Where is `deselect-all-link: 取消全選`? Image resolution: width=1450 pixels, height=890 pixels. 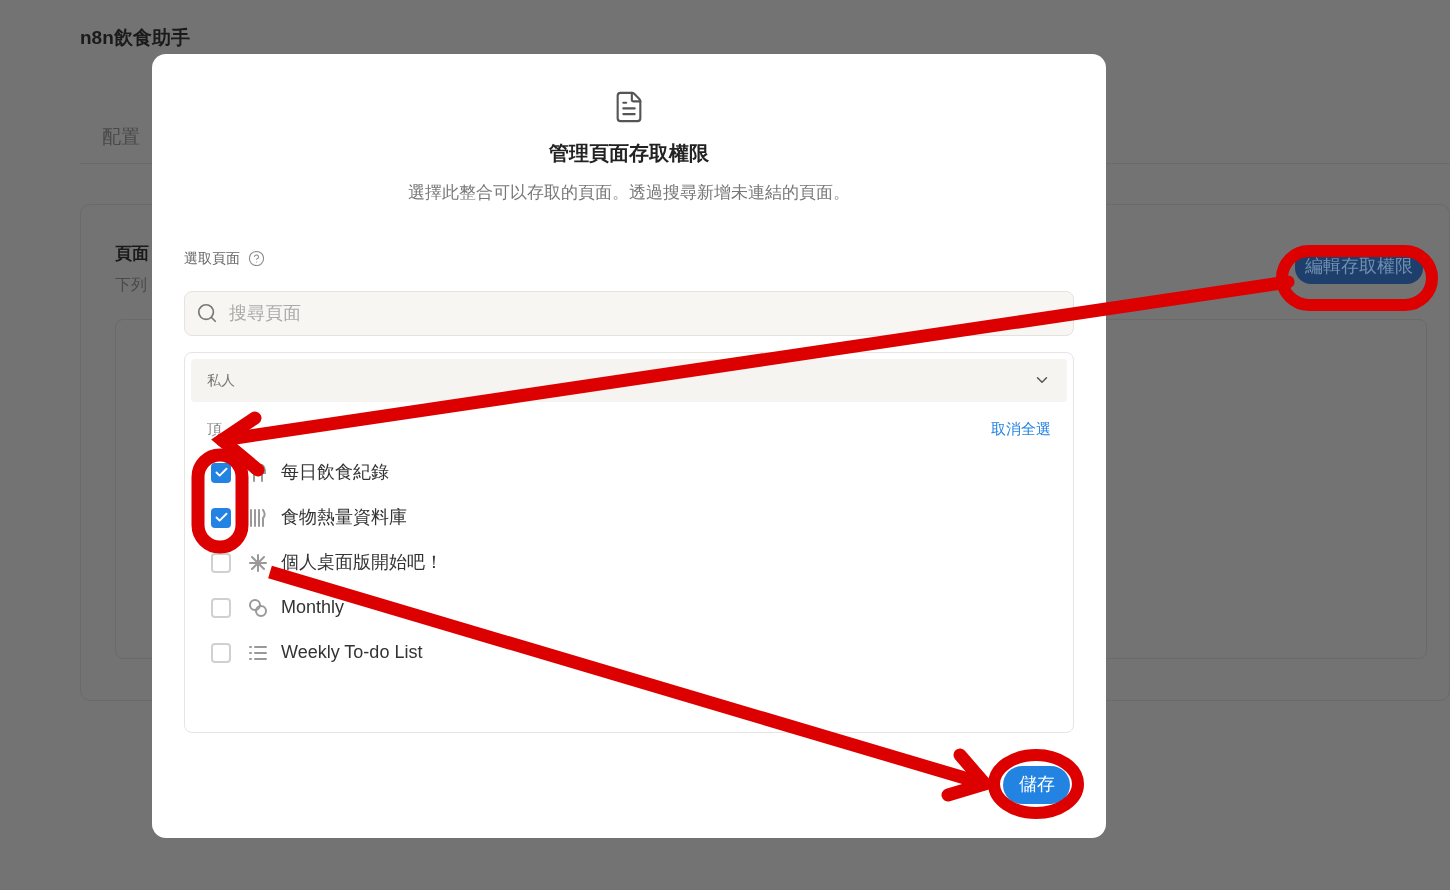 deselect-all-link: 取消全選 is located at coordinates (1021, 428).